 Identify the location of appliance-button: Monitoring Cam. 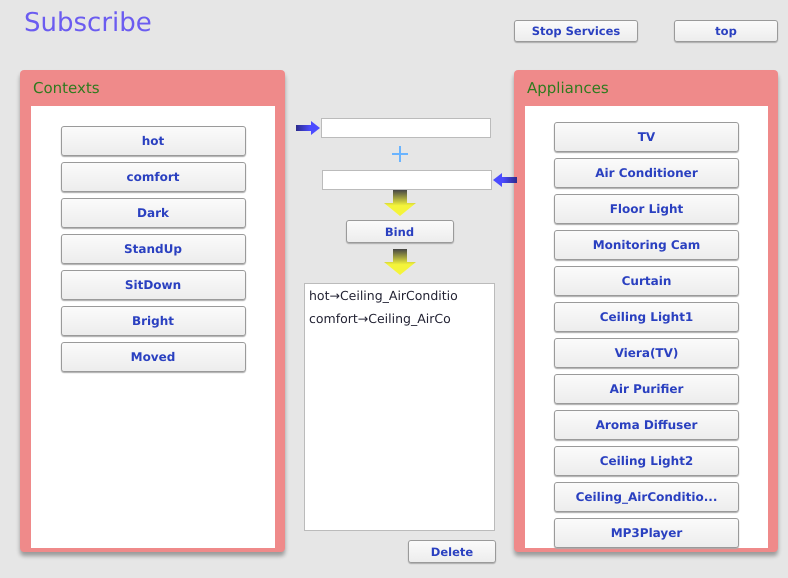
(646, 245).